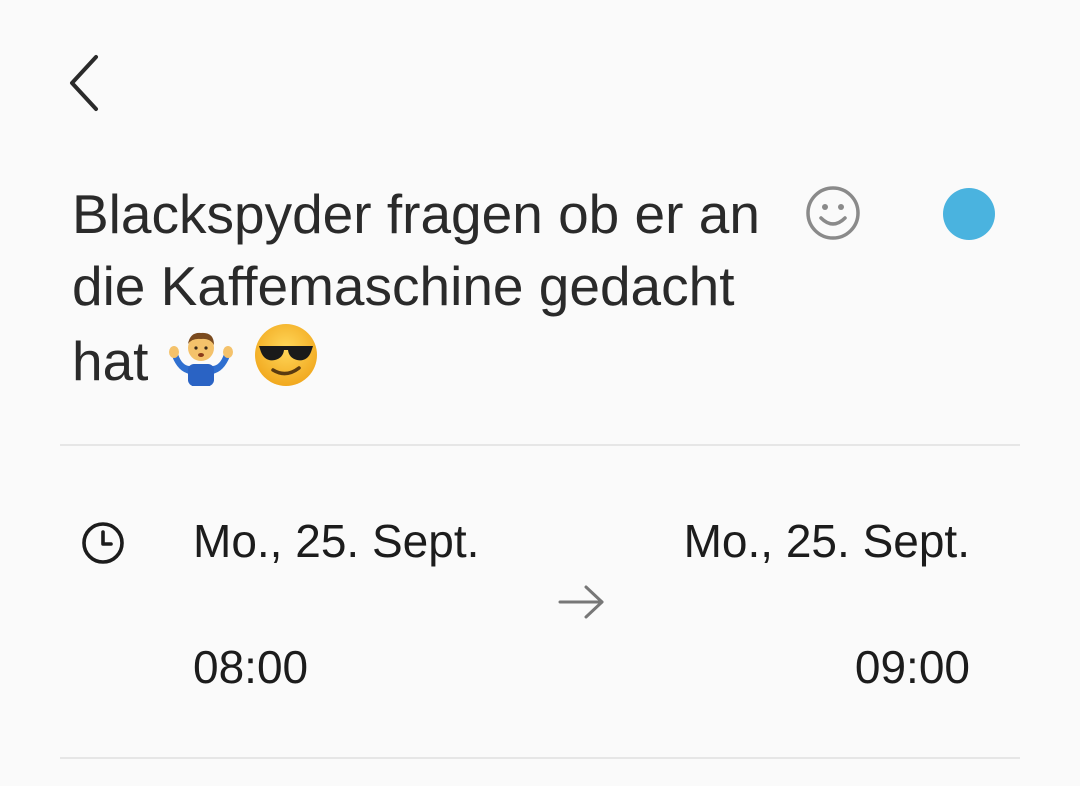 The width and height of the screenshot is (1080, 786). Describe the element at coordinates (969, 214) in the screenshot. I see `event-color-dot` at that location.